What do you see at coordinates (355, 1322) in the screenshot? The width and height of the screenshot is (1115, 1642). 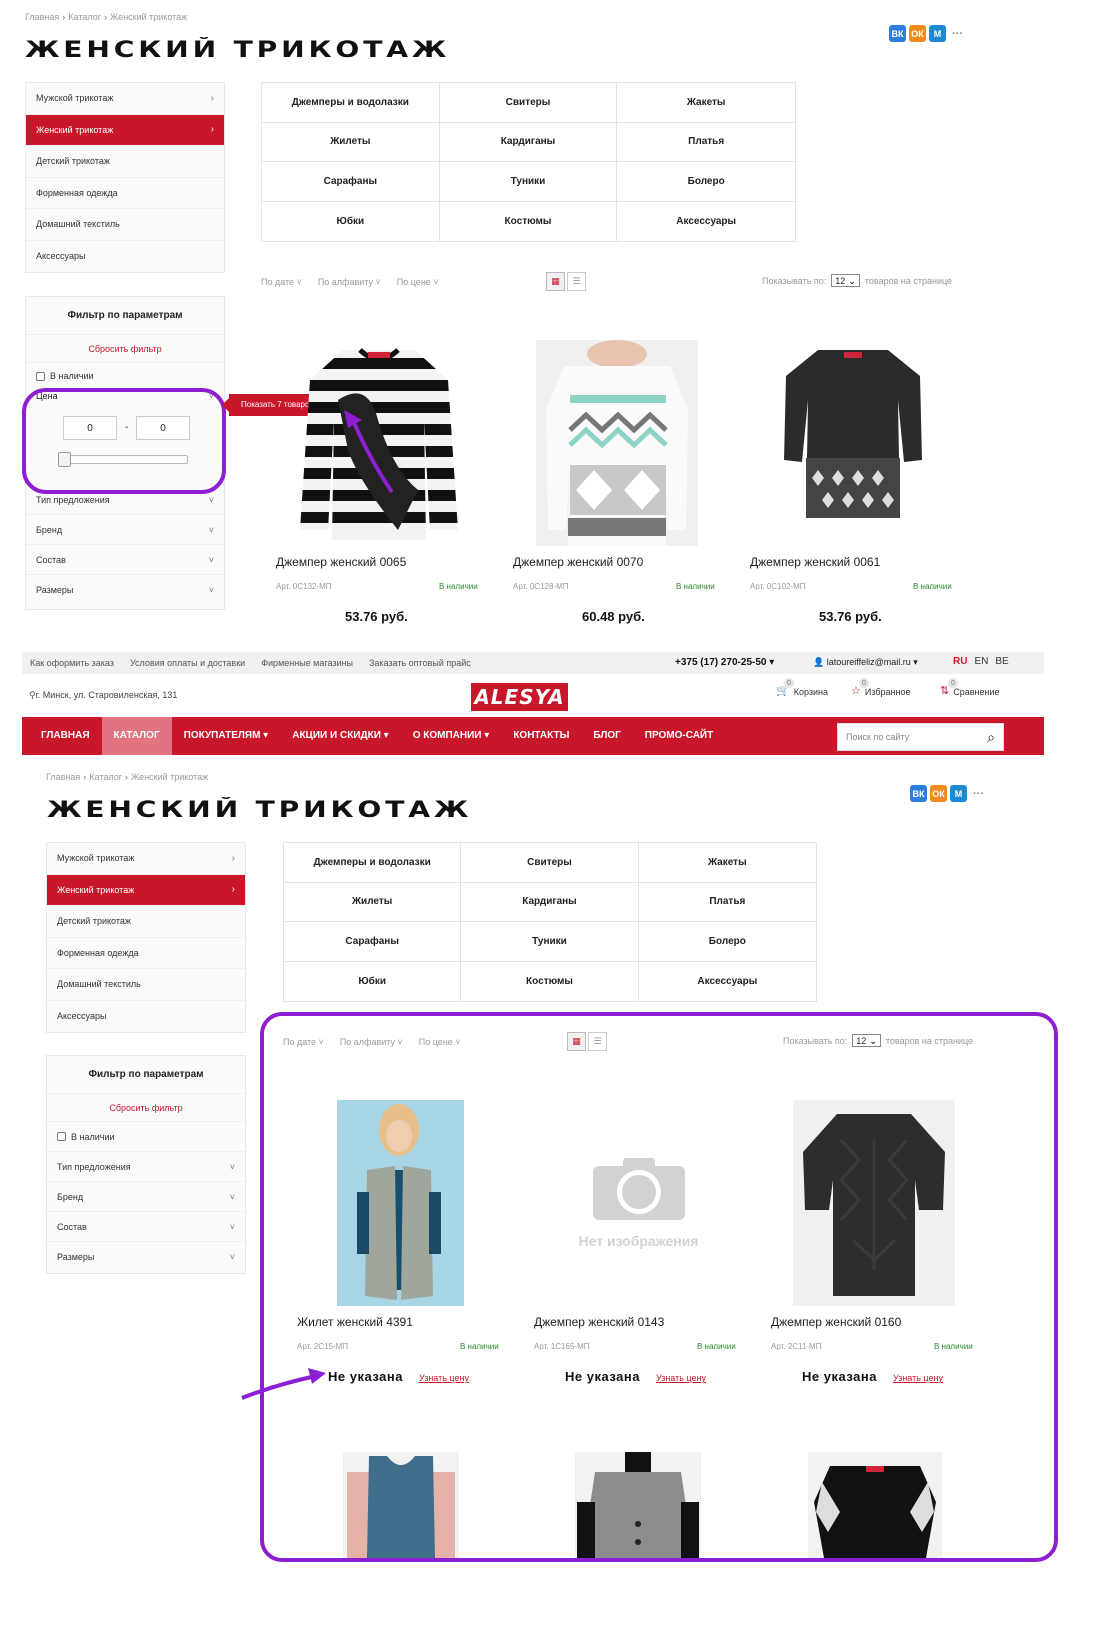 I see `product-name: Жилет женский 4391` at bounding box center [355, 1322].